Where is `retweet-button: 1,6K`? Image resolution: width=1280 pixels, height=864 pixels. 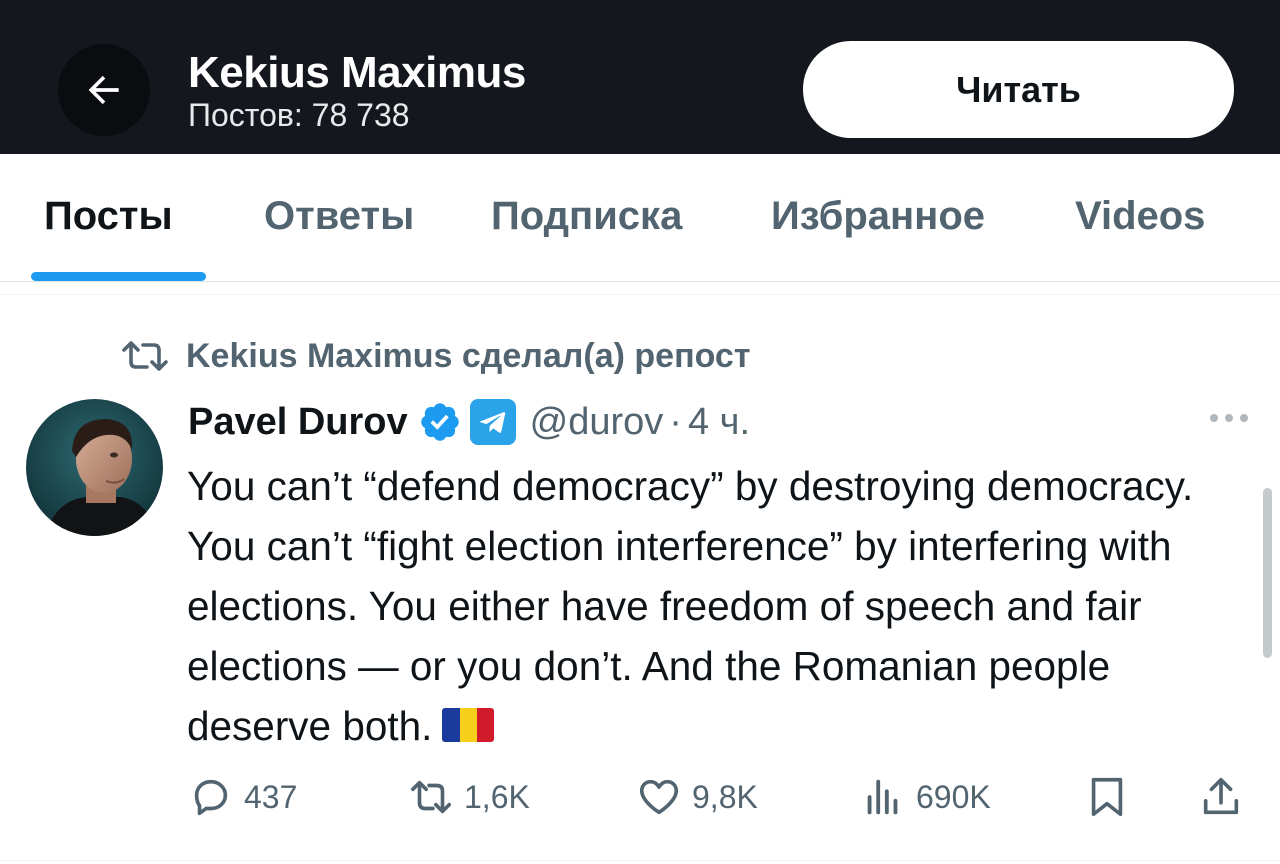 retweet-button: 1,6K is located at coordinates (469, 797).